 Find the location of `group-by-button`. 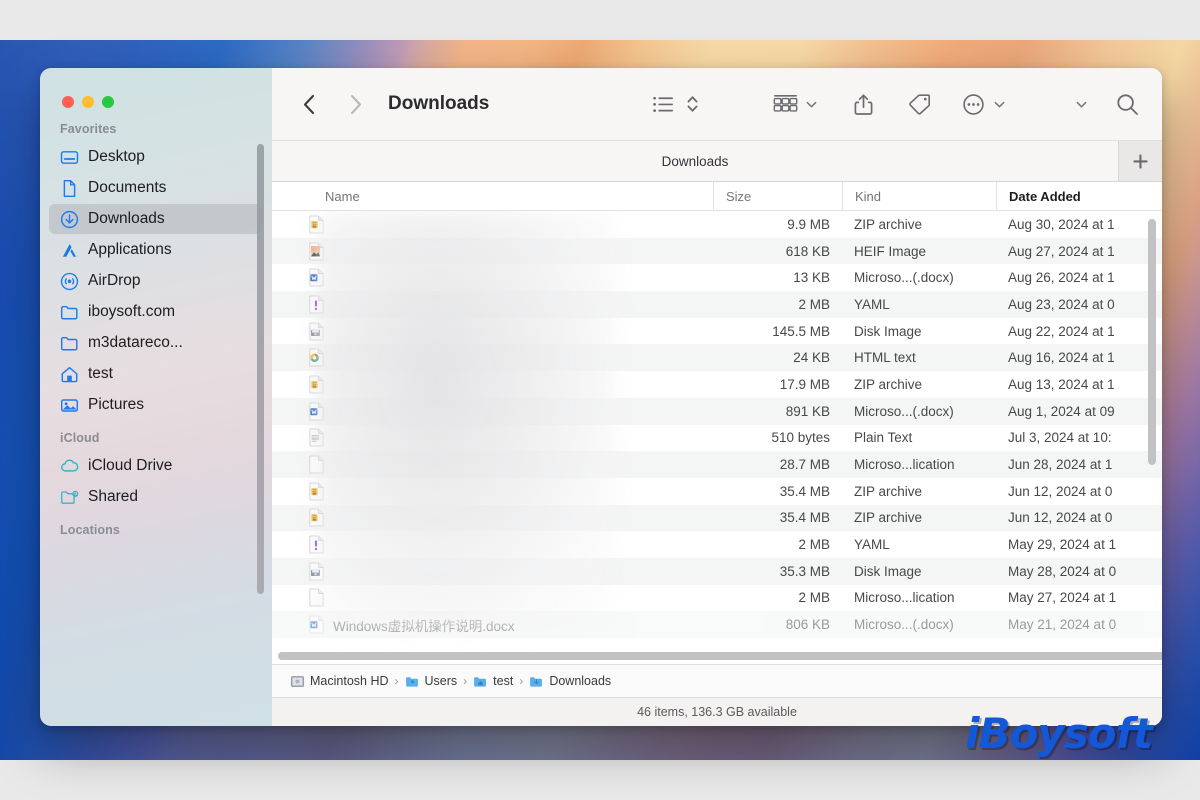

group-by-button is located at coordinates (785, 104).